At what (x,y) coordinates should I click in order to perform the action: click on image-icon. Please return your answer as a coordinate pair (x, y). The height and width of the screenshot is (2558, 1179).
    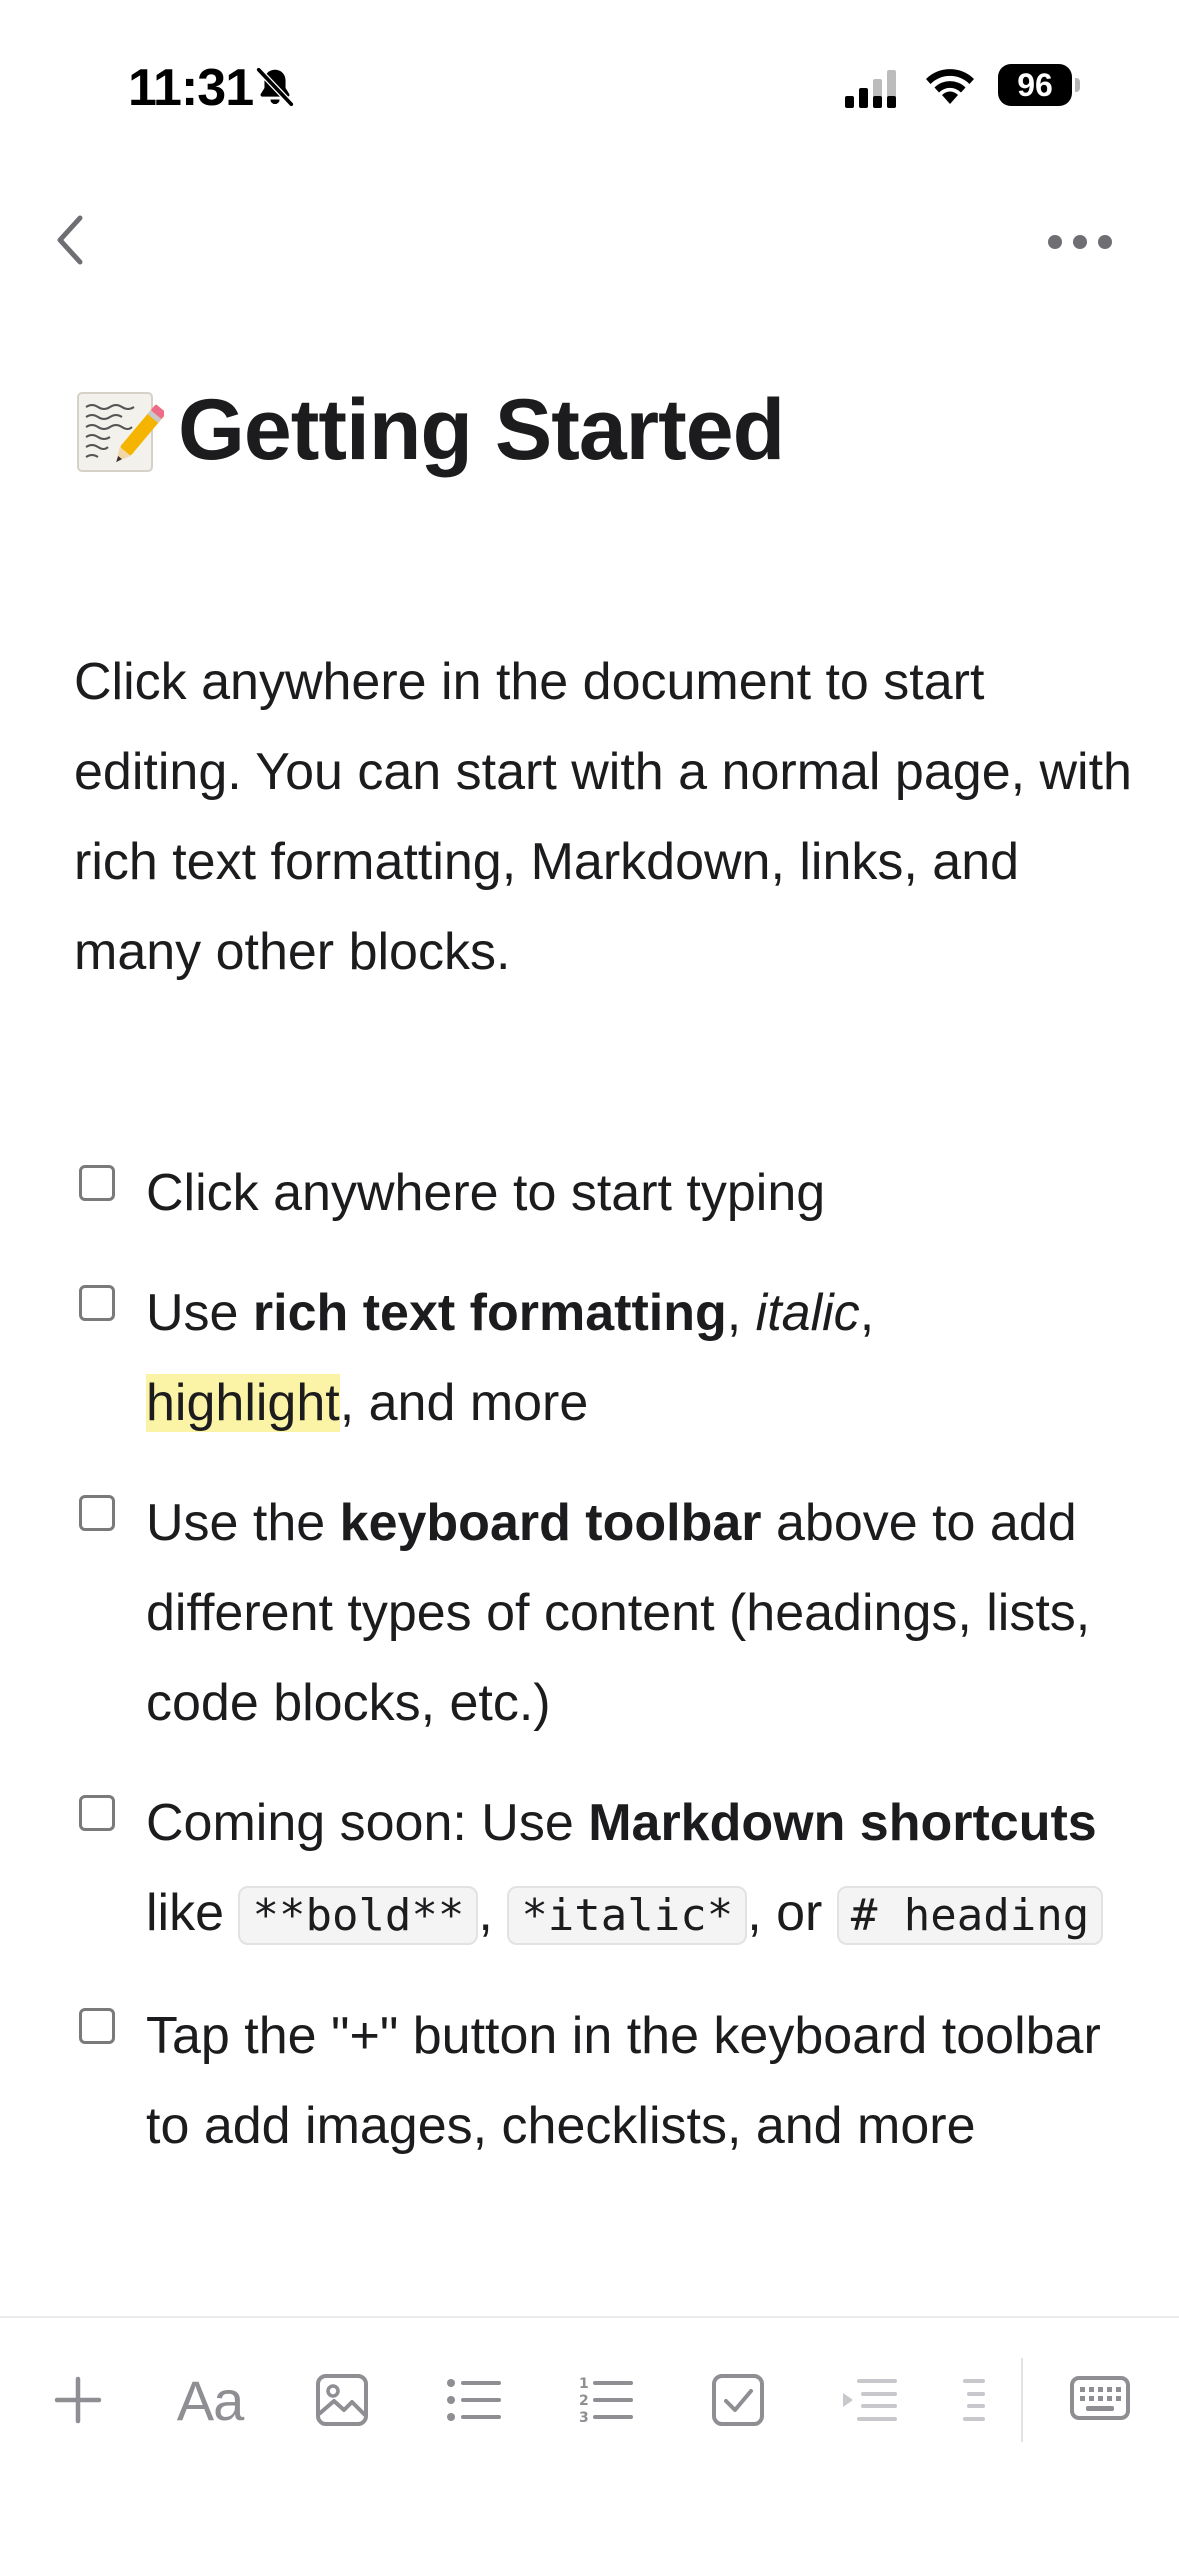
    Looking at the image, I should click on (342, 2400).